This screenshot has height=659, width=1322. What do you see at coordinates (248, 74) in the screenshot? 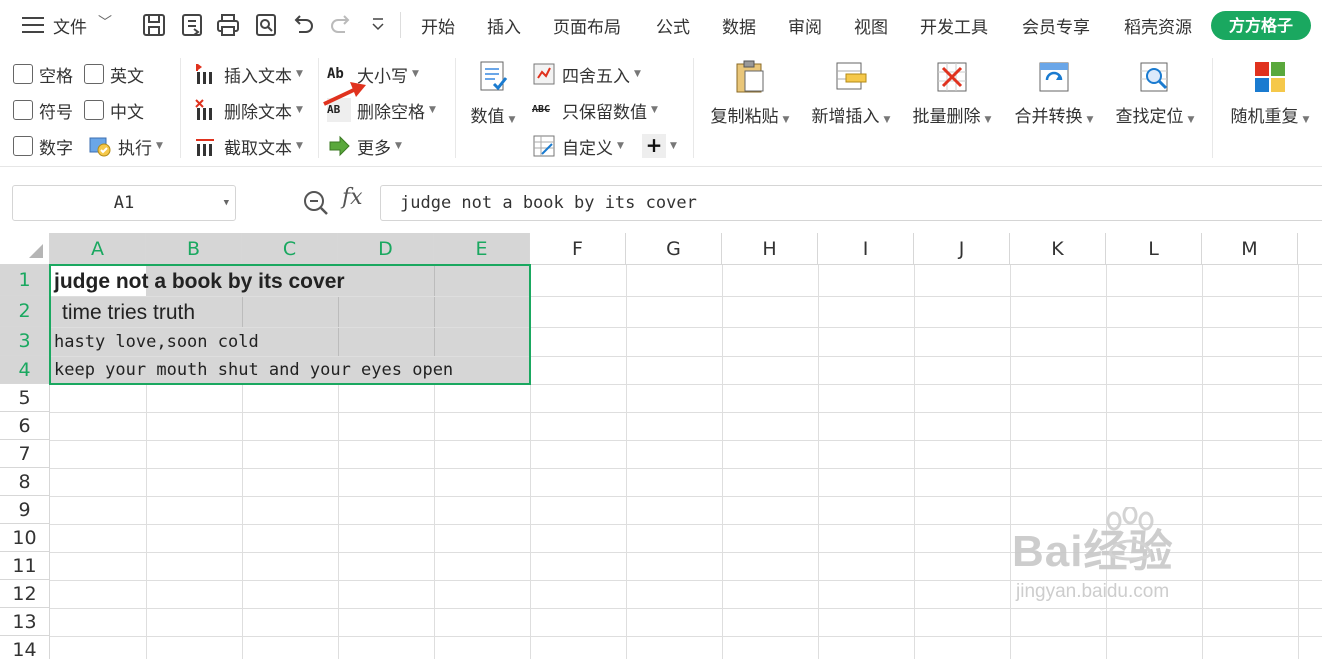
I see `insert-text-button: 插入文本 ▼` at bounding box center [248, 74].